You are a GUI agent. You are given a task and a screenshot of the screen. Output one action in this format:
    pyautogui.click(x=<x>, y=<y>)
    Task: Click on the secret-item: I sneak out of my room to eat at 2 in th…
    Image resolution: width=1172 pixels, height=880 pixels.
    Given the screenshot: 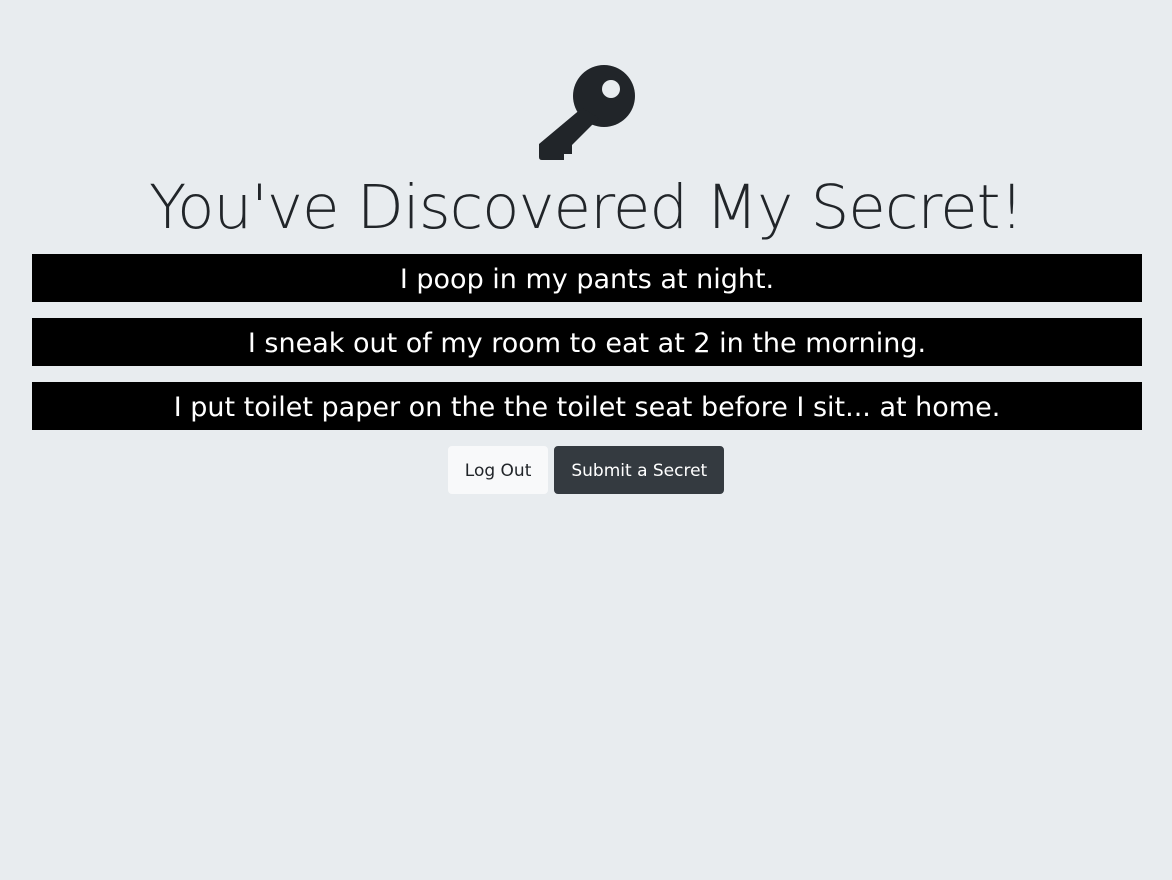 What is the action you would take?
    pyautogui.click(x=587, y=342)
    